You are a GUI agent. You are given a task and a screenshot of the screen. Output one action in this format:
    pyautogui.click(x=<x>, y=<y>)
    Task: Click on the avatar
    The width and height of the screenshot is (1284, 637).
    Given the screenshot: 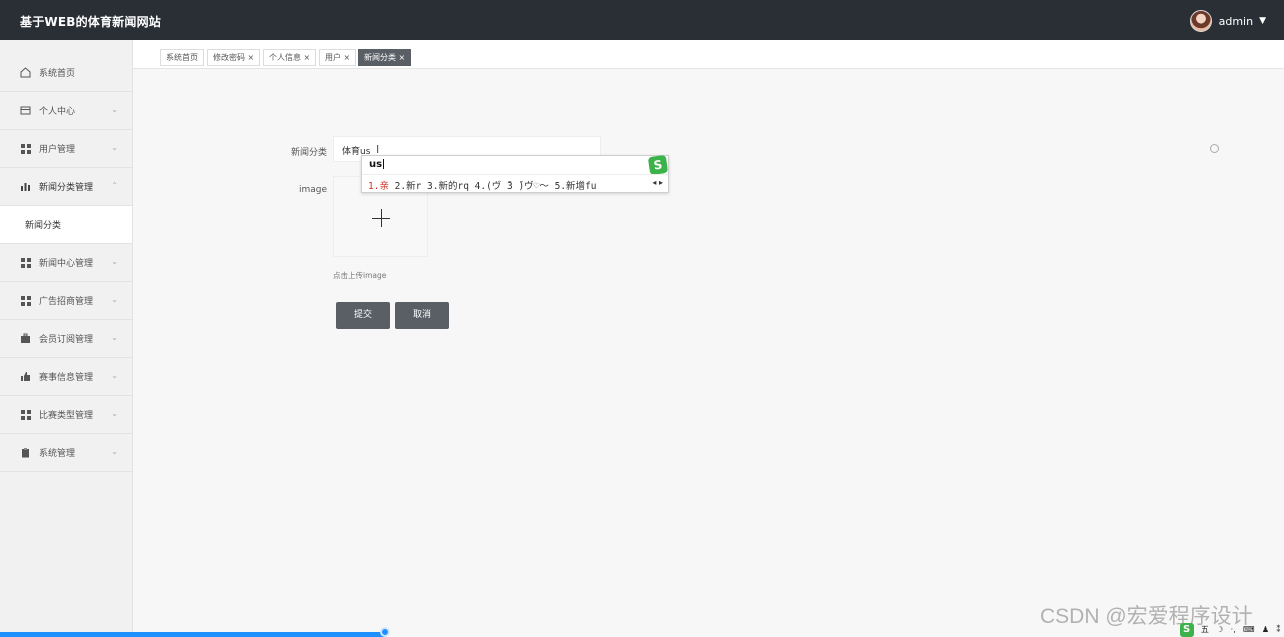 What is the action you would take?
    pyautogui.click(x=1200, y=21)
    